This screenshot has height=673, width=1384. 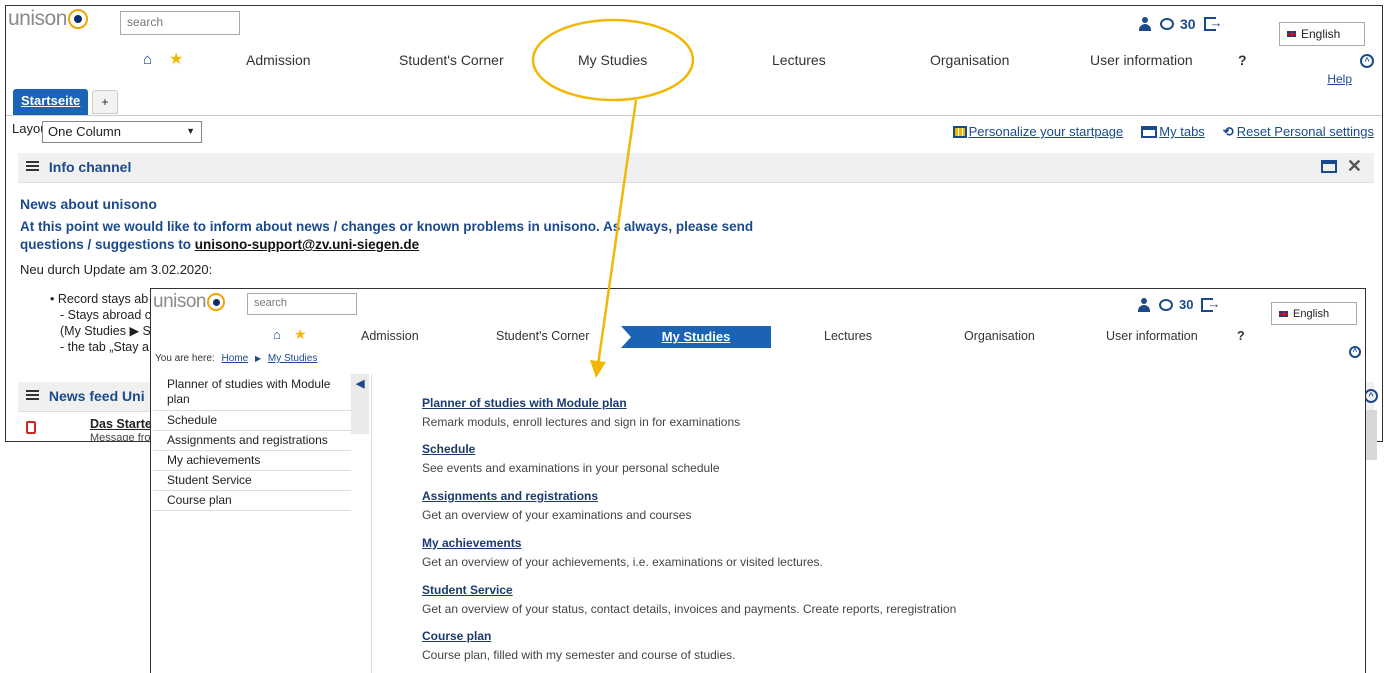 I want to click on bullet-item: • Record stays ab, so click(x=99, y=299).